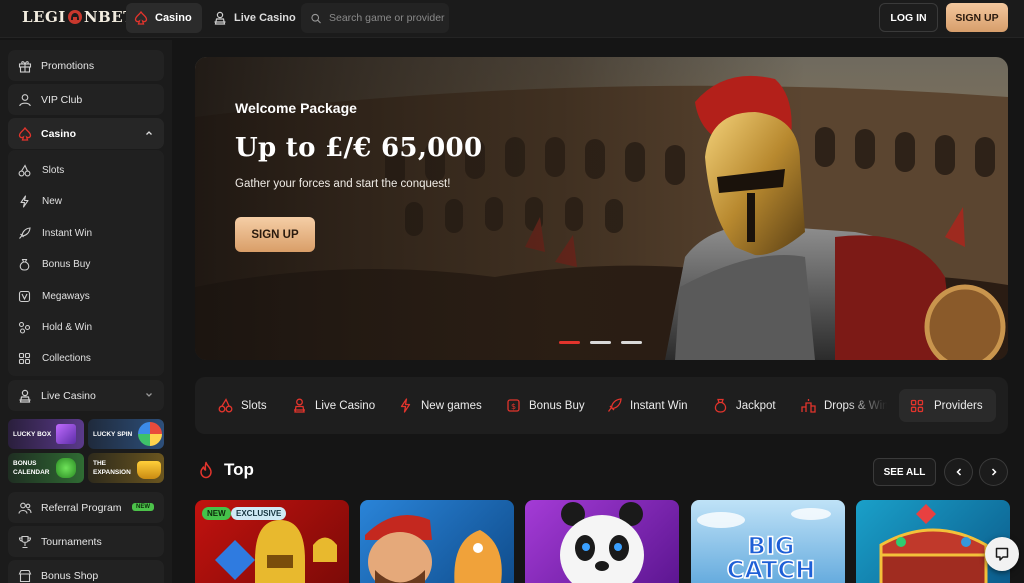 The image size is (1024, 583). Describe the element at coordinates (206, 470) in the screenshot. I see `flame-icon` at that location.